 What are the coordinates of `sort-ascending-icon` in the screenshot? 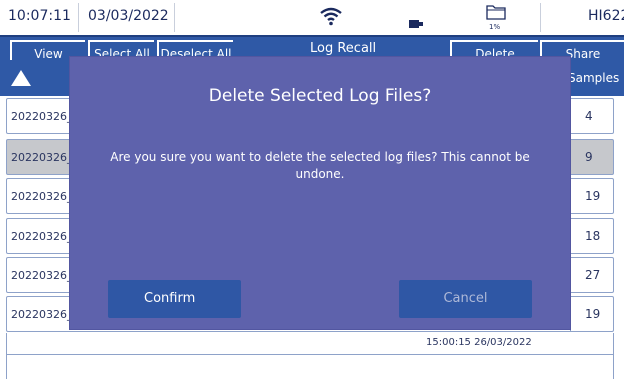 It's located at (21, 80).